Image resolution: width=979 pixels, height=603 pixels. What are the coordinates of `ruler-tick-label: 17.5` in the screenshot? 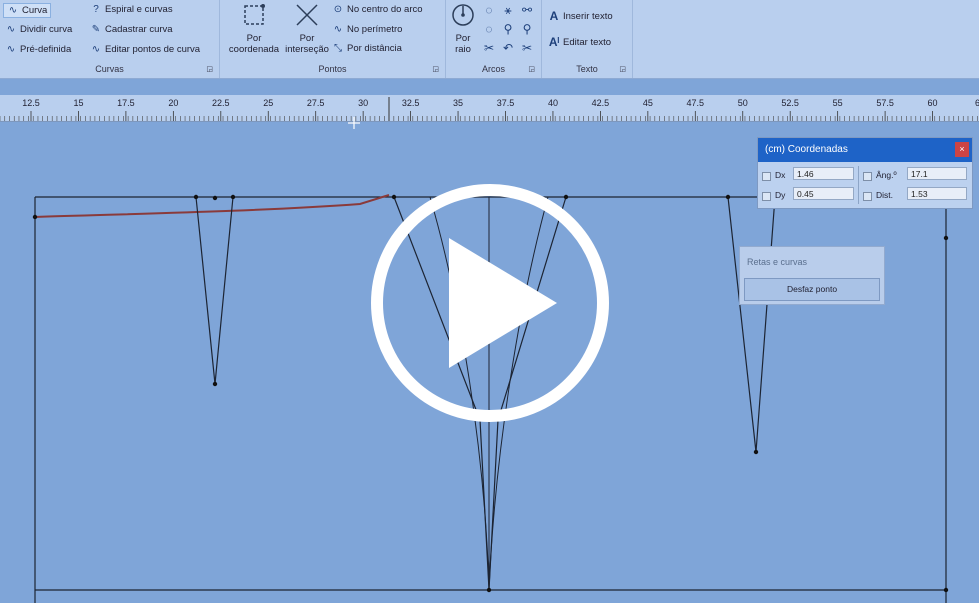 It's located at (126, 103).